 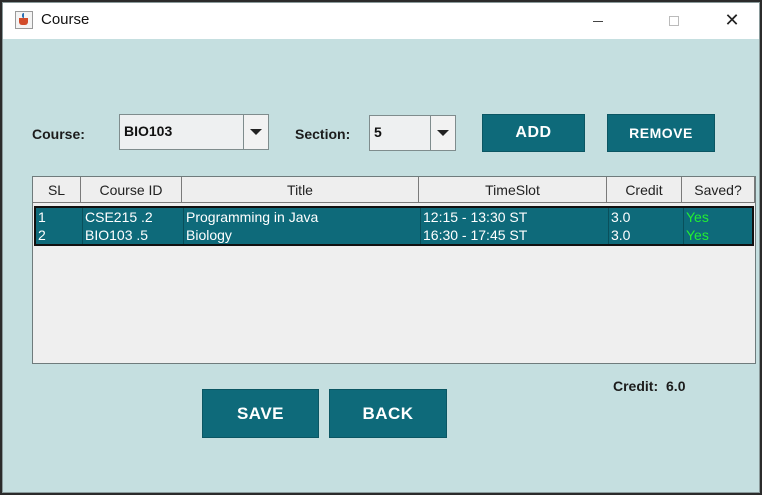 What do you see at coordinates (513, 190) in the screenshot?
I see `column-header-timeslot: TimeSlot` at bounding box center [513, 190].